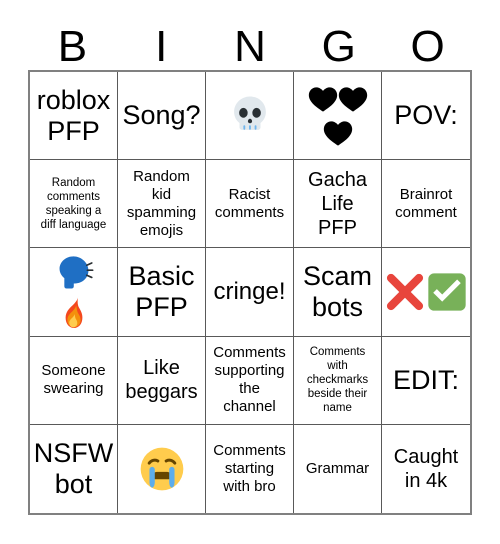 The height and width of the screenshot is (544, 500). I want to click on bingo-cell-g1, so click(338, 116).